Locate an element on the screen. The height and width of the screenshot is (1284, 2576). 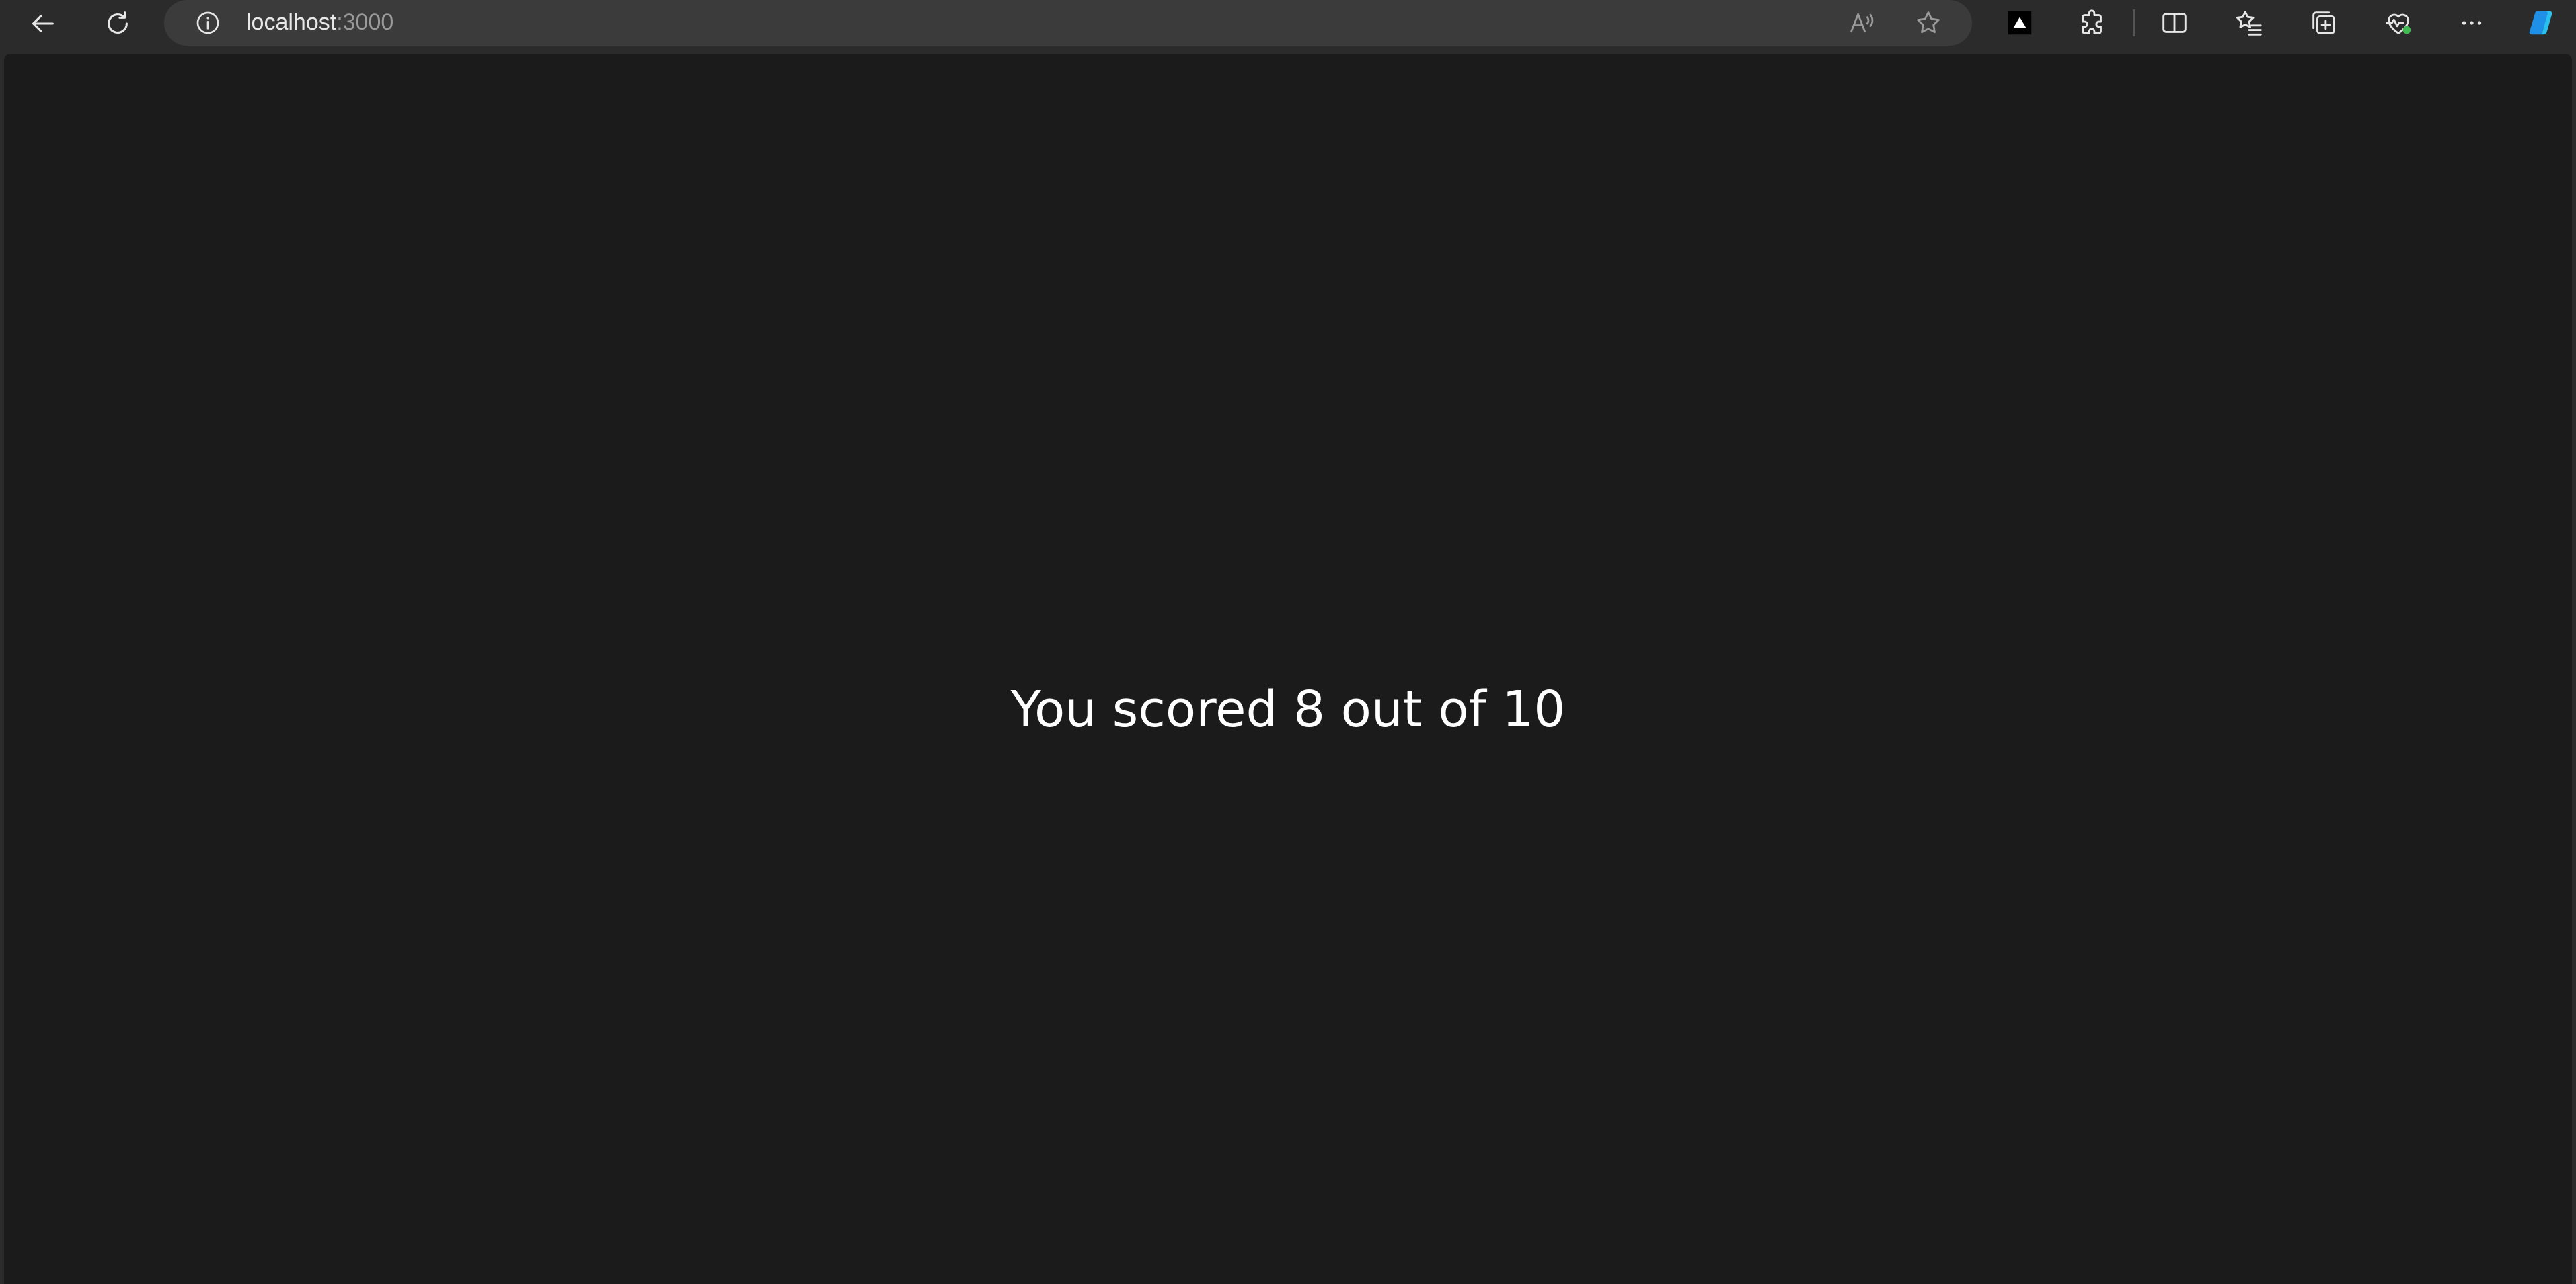
favorites-button is located at coordinates (2249, 22).